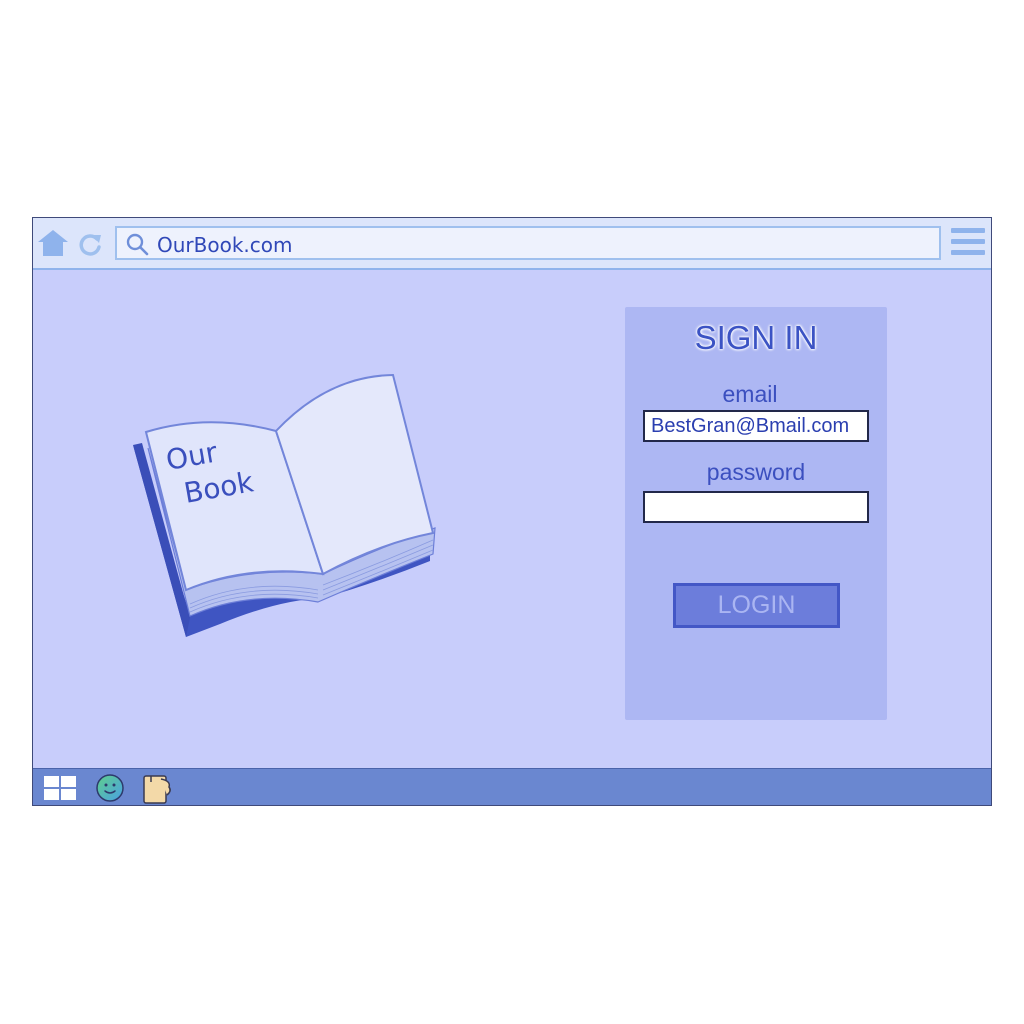  I want to click on smiley-icon, so click(110, 788).